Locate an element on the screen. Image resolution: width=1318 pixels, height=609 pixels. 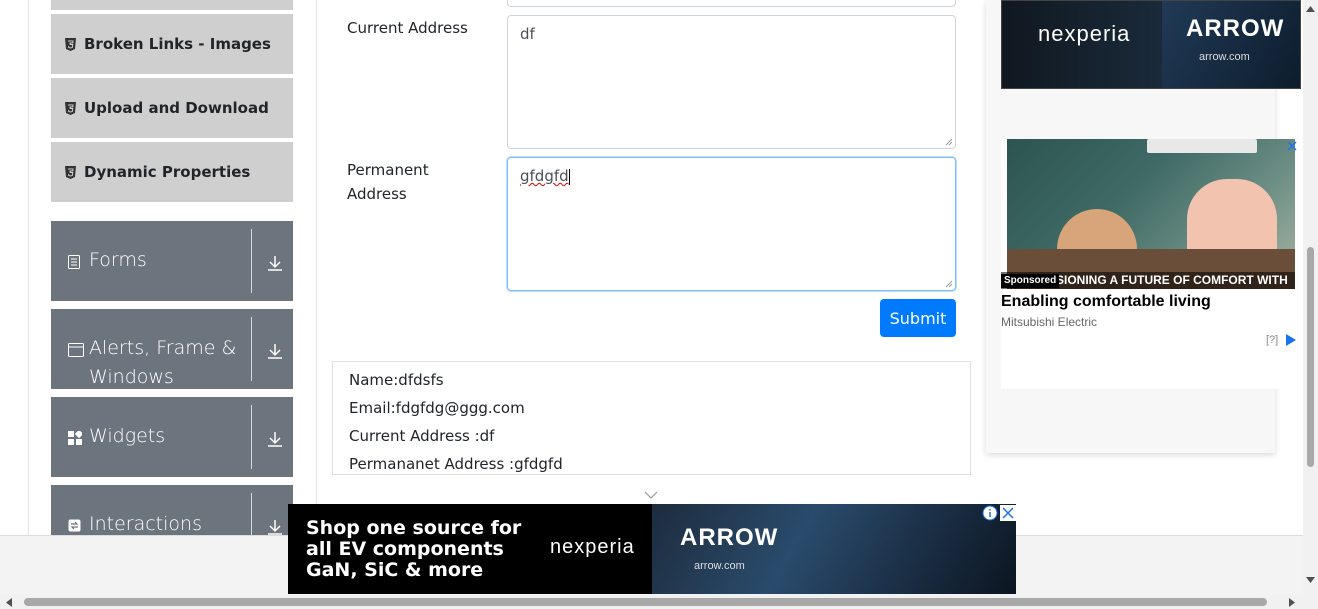
permanent-address-label-line2: Address is located at coordinates (377, 194).